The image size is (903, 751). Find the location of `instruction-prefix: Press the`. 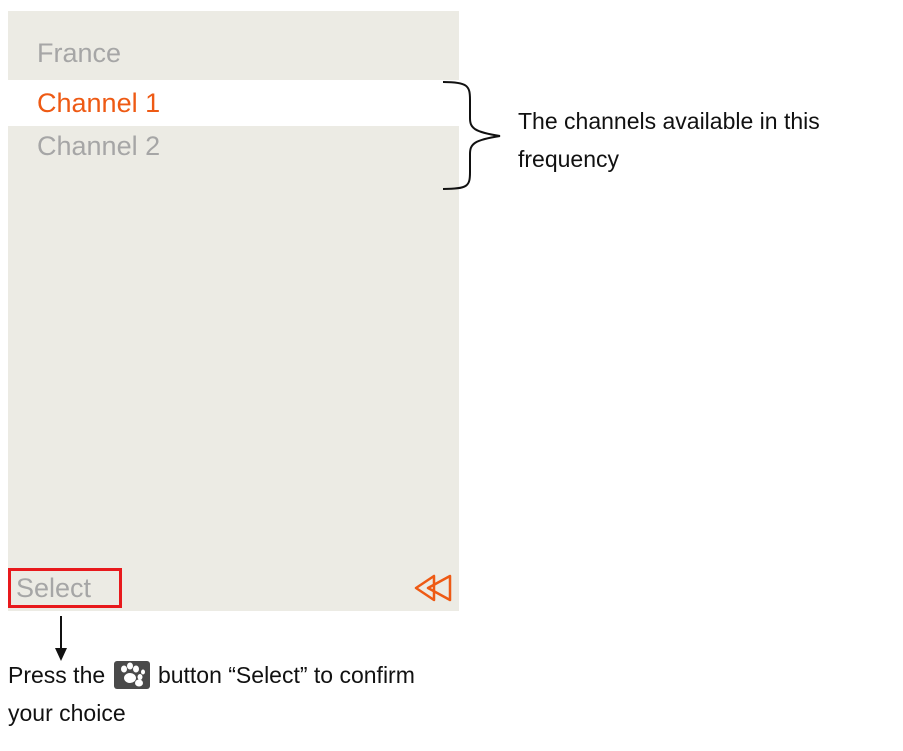

instruction-prefix: Press the is located at coordinates (57, 675).